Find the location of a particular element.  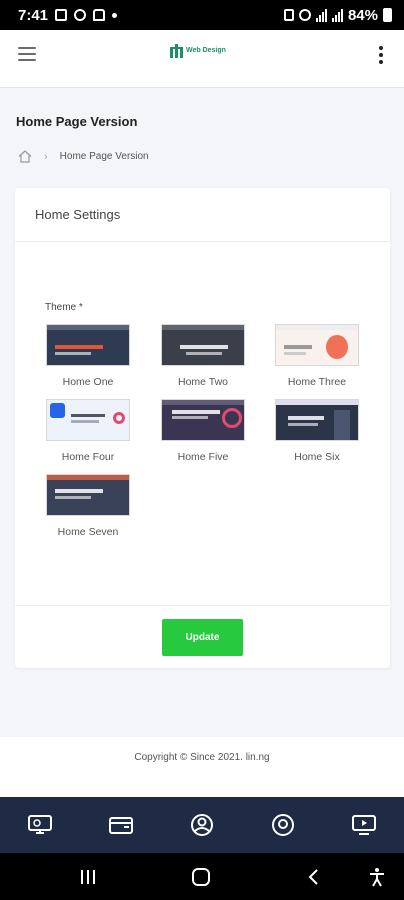

theme-option-home-one: Home One is located at coordinates (88, 356).